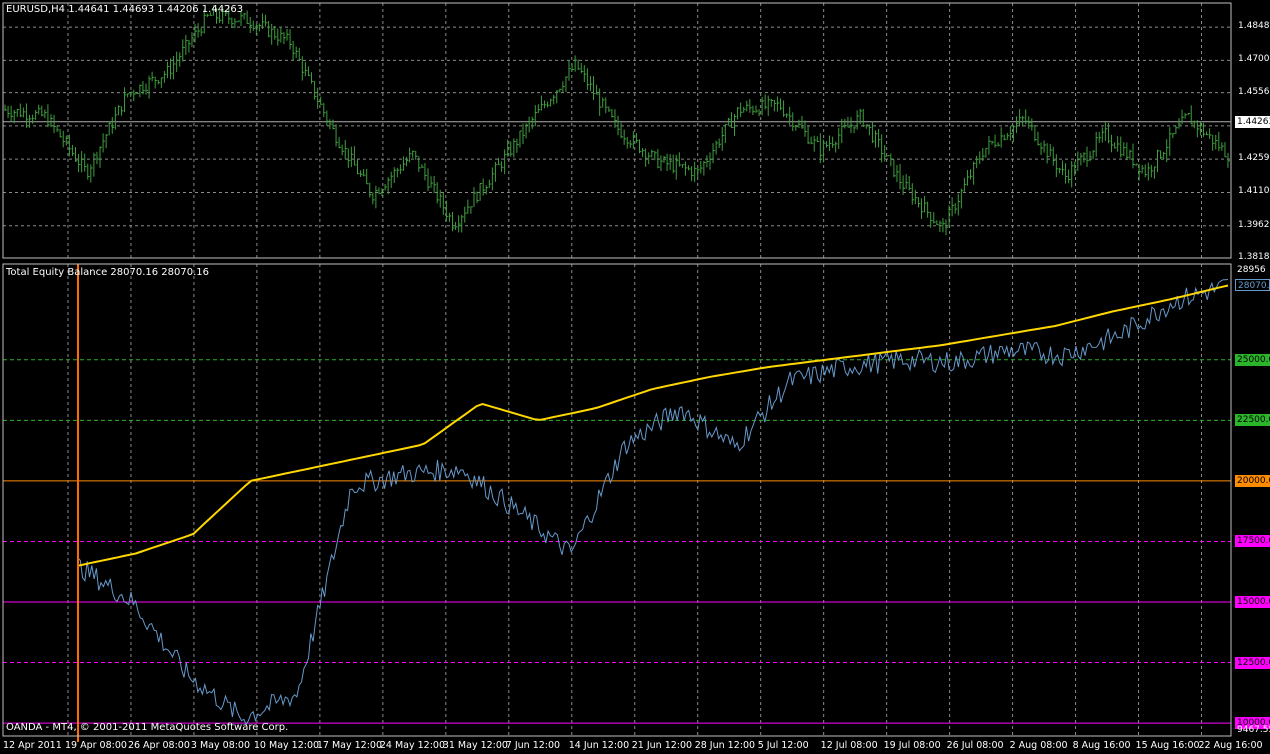 This screenshot has height=754, width=1270. Describe the element at coordinates (912, 745) in the screenshot. I see `date-tick-label: 19 Jul 08:00` at that location.